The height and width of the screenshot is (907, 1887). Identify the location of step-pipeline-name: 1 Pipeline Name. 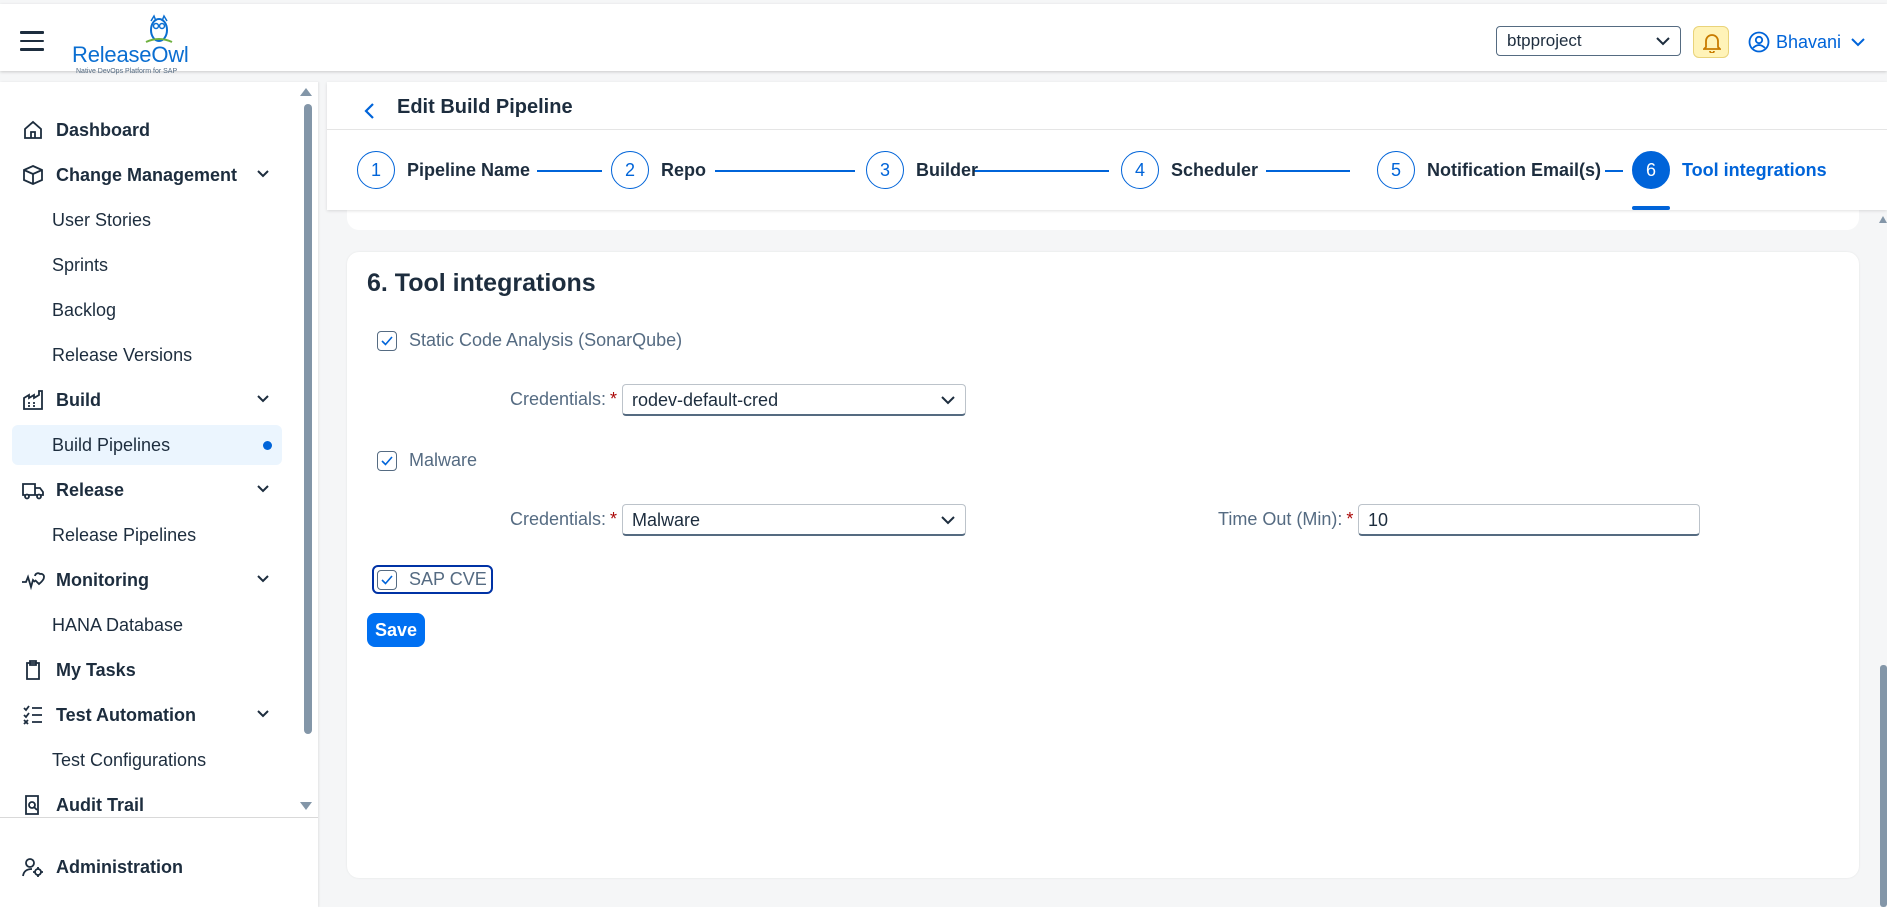
(443, 170).